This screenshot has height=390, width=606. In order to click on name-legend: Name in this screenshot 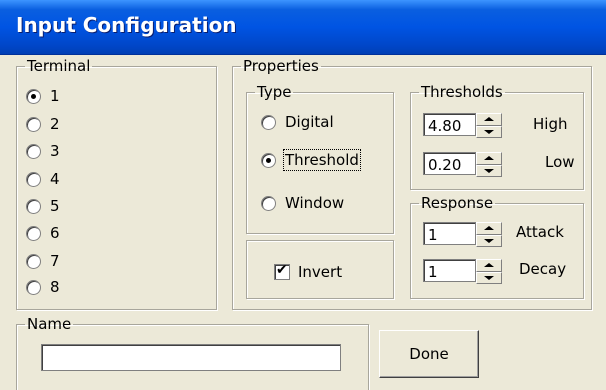, I will do `click(49, 324)`.